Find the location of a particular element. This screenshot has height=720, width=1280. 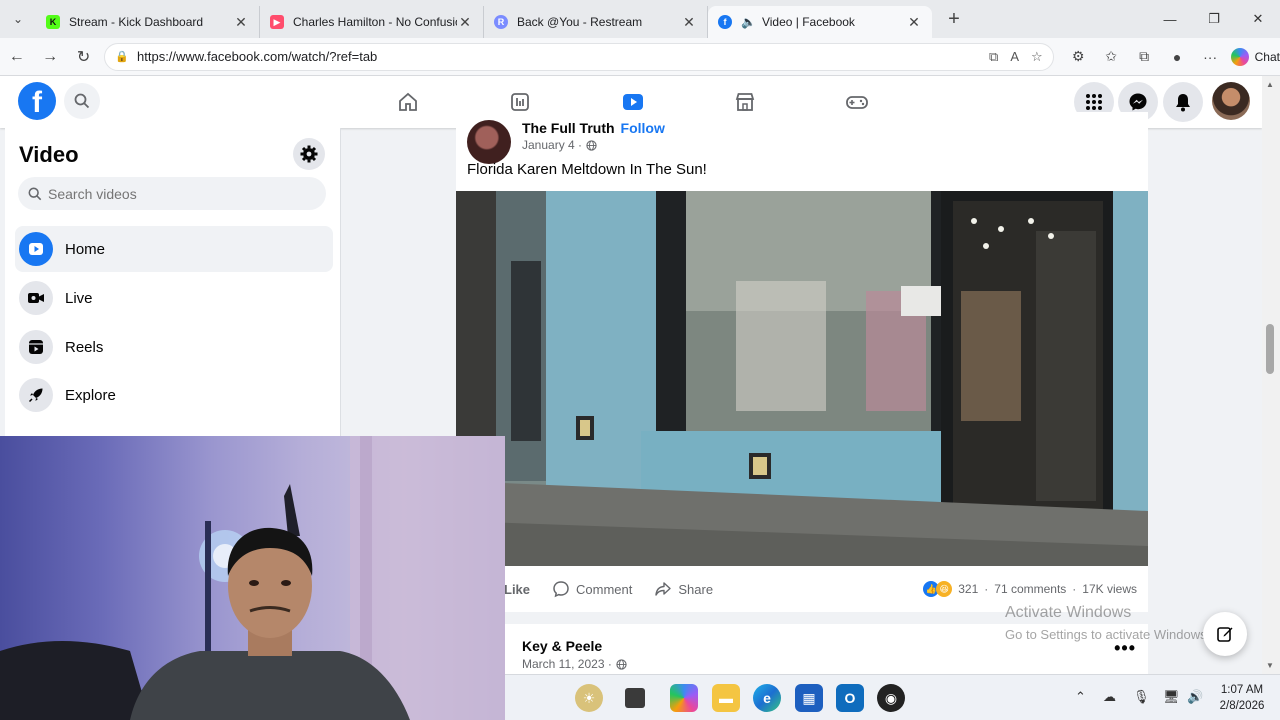

activate-windows-title: Activate Windows is located at coordinates (1068, 612).